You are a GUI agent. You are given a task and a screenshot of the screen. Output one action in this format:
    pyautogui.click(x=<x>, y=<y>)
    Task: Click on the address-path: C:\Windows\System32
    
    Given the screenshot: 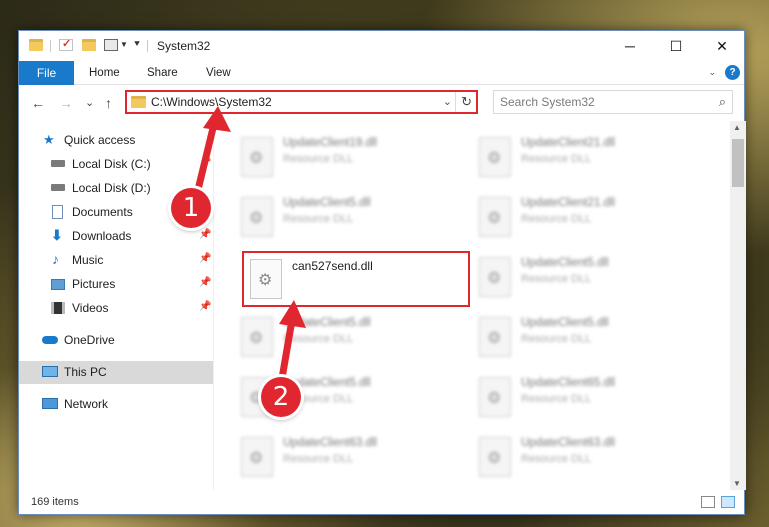 What is the action you would take?
    pyautogui.click(x=211, y=102)
    